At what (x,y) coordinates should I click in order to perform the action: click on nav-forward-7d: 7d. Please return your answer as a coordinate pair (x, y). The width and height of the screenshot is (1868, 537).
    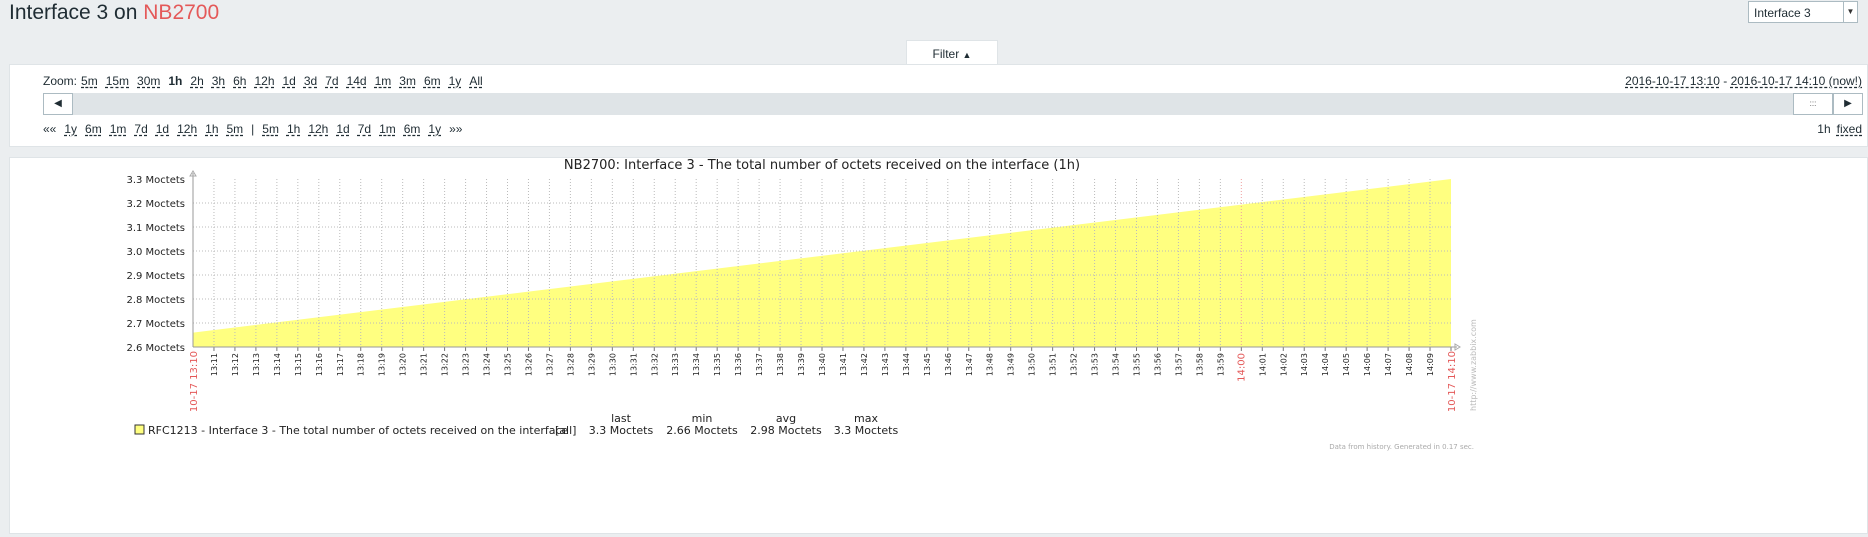
    Looking at the image, I should click on (364, 129).